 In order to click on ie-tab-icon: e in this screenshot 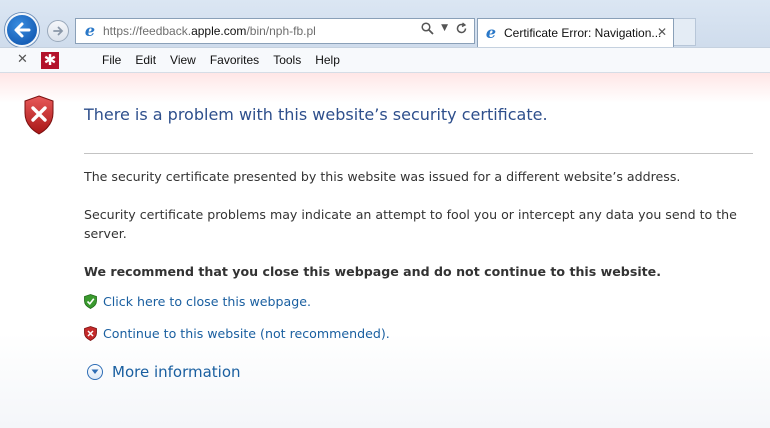, I will do `click(491, 32)`.